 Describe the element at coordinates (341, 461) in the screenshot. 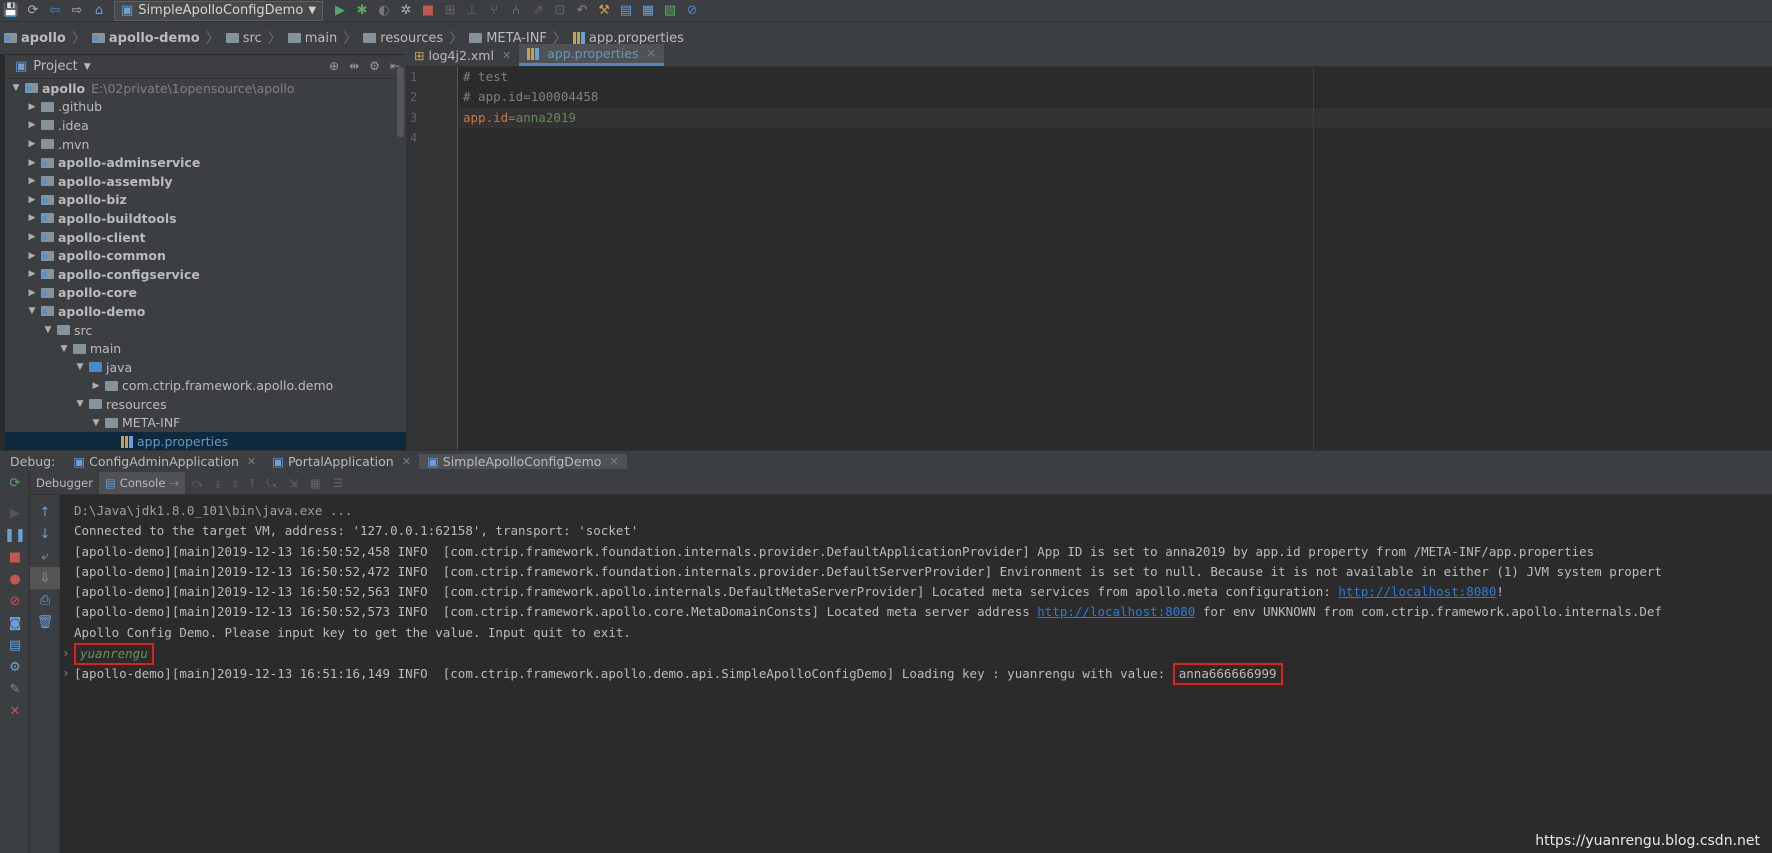

I see `debug-tab-portal: ▣ PortalApplication ✕` at that location.